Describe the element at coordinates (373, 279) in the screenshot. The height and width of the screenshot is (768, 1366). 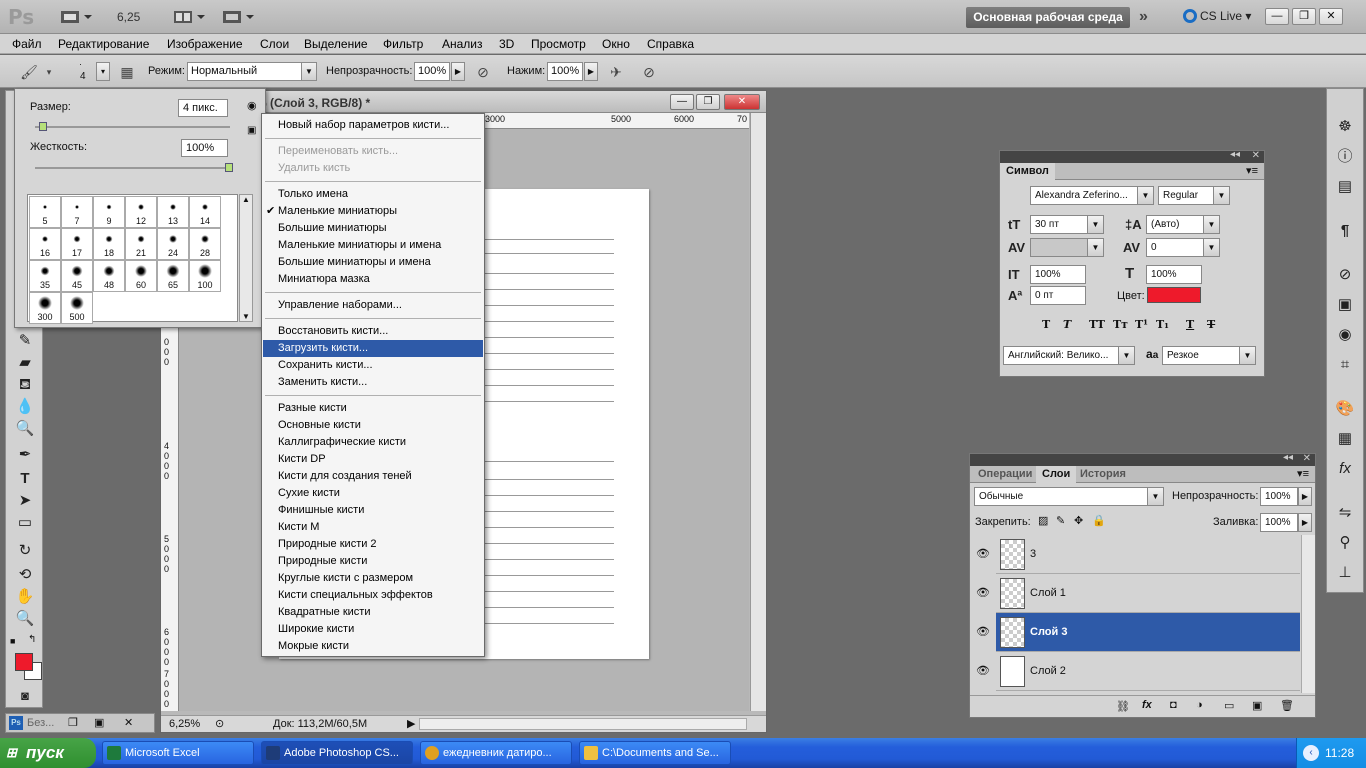
I see `menu-item: Миниатюра мазка` at that location.